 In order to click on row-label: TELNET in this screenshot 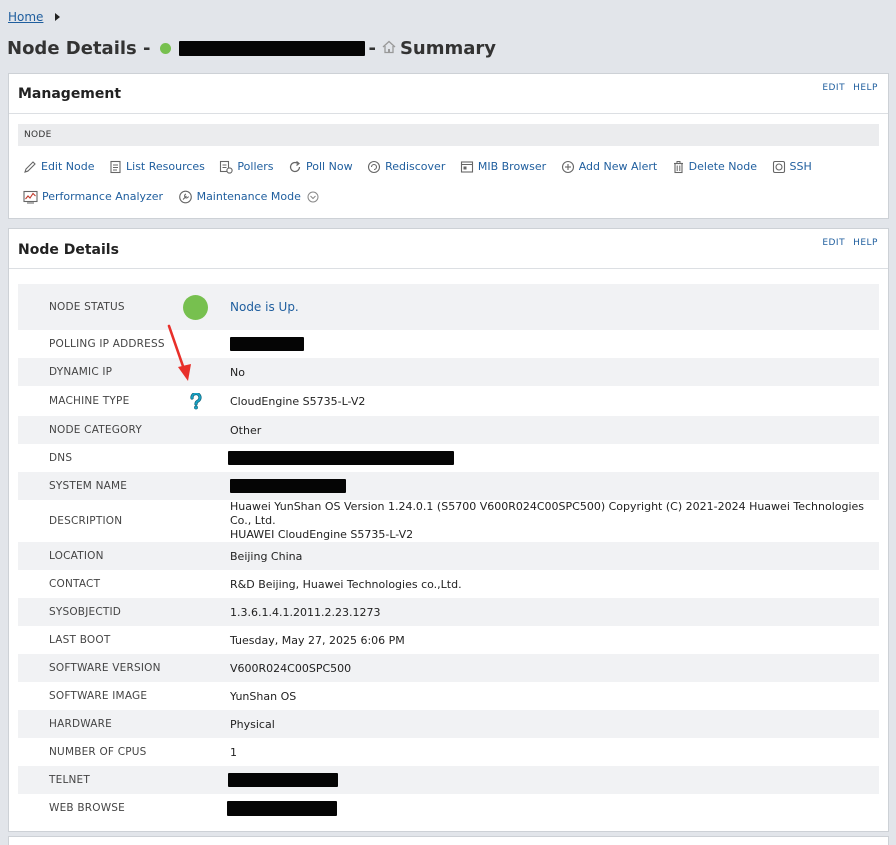, I will do `click(70, 780)`.